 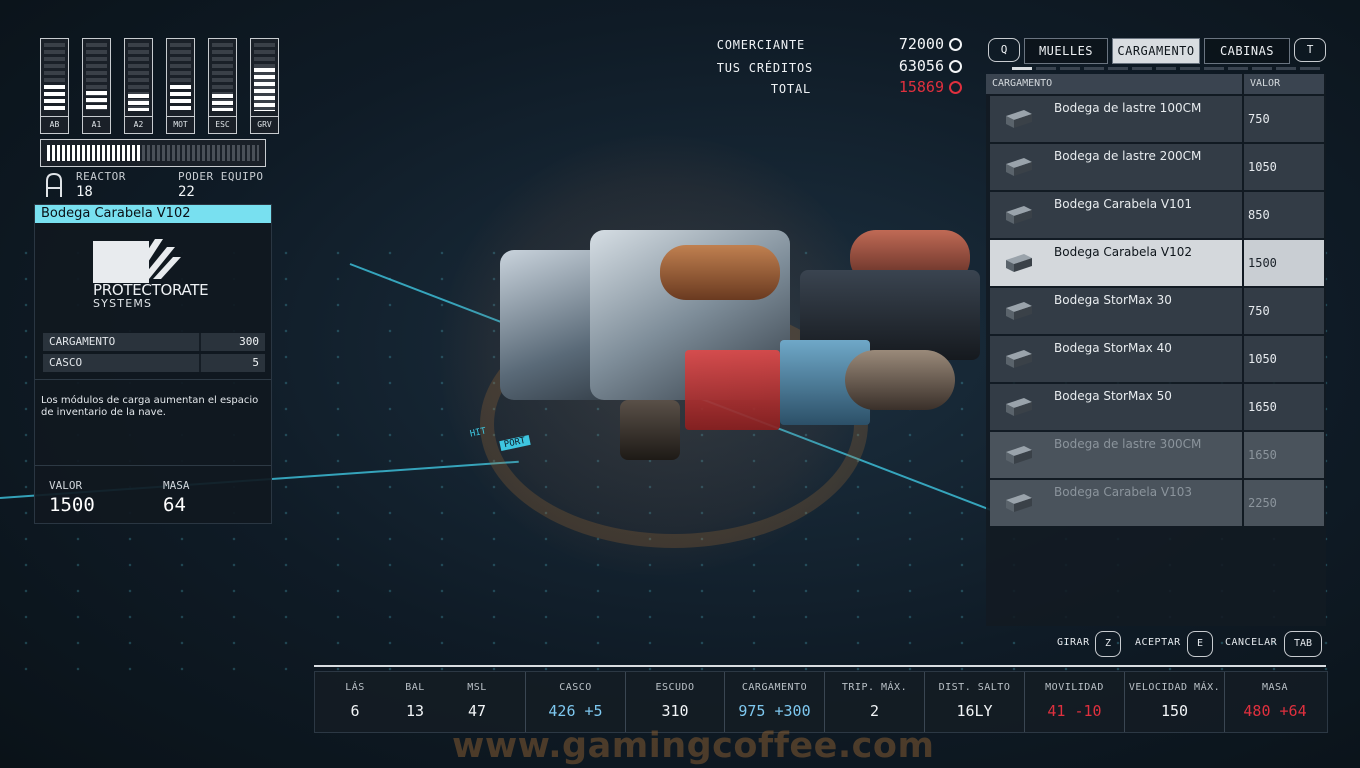 I want to click on equip-power-value: 22, so click(x=186, y=192).